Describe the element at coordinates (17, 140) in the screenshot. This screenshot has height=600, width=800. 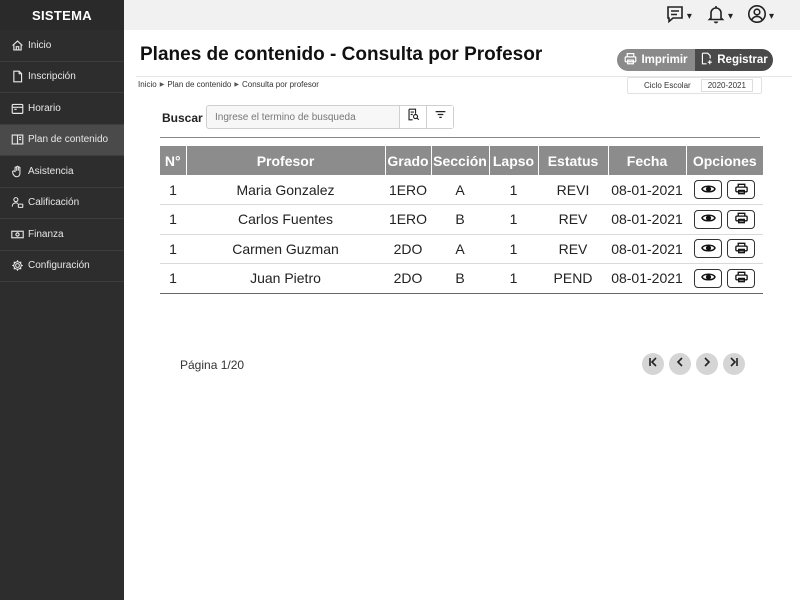
I see `book-icon` at that location.